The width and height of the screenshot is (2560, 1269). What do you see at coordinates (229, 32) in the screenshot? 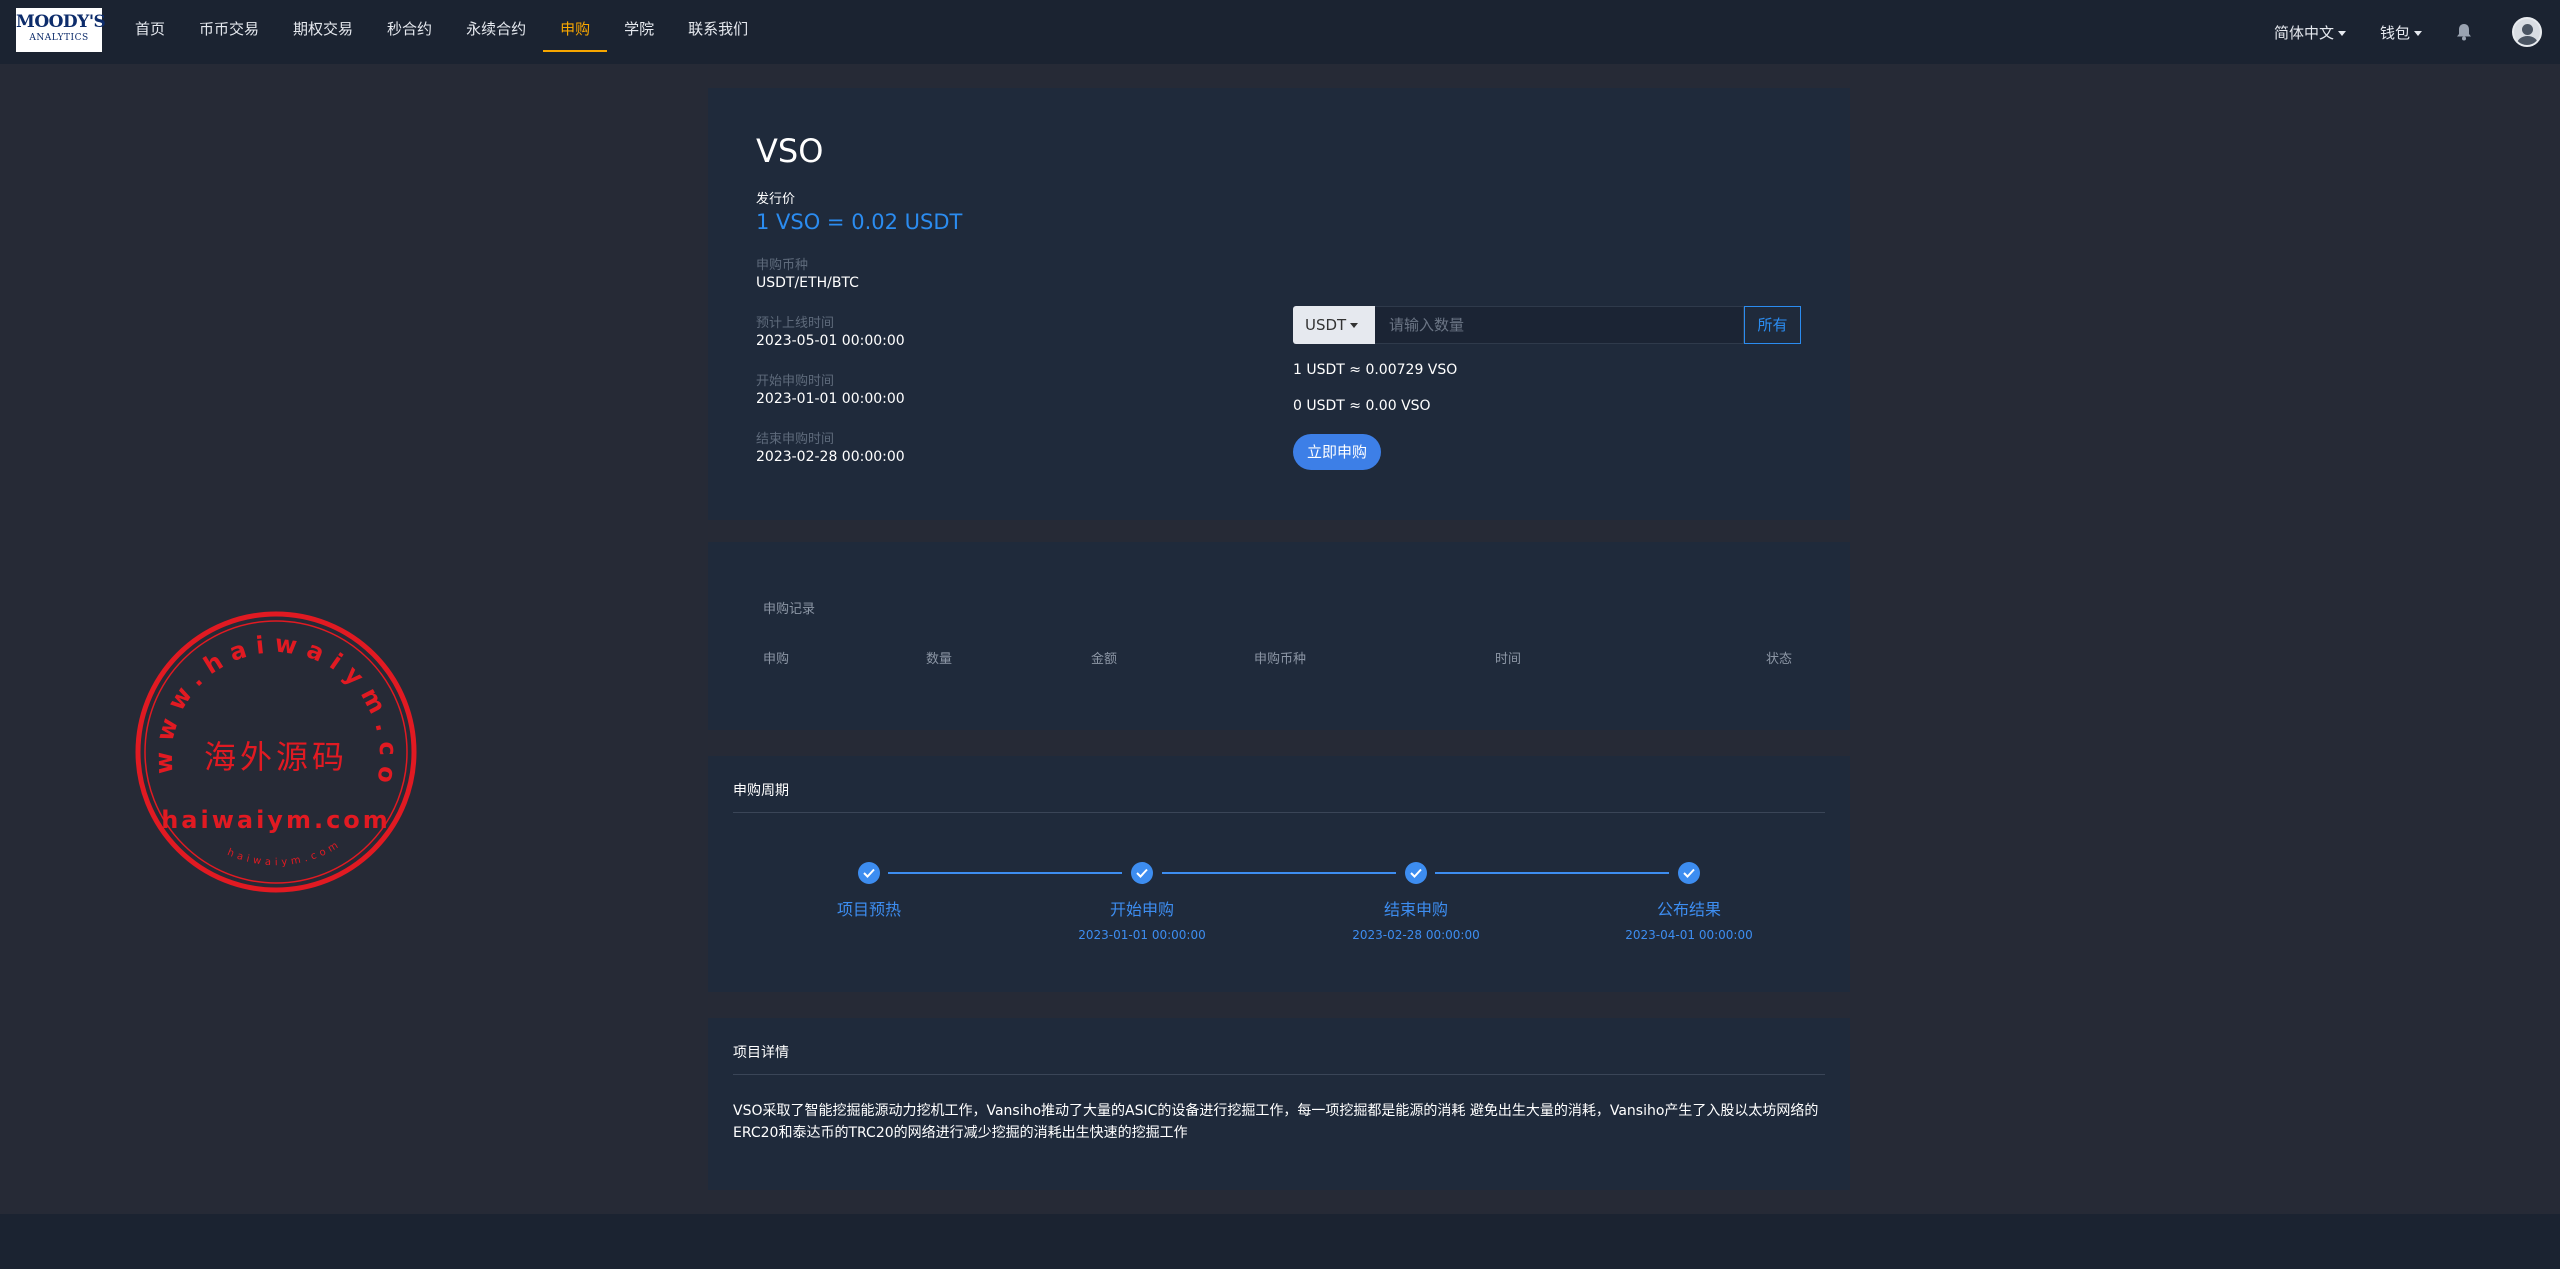
I see `nav-spot-trading: 币币交易` at bounding box center [229, 32].